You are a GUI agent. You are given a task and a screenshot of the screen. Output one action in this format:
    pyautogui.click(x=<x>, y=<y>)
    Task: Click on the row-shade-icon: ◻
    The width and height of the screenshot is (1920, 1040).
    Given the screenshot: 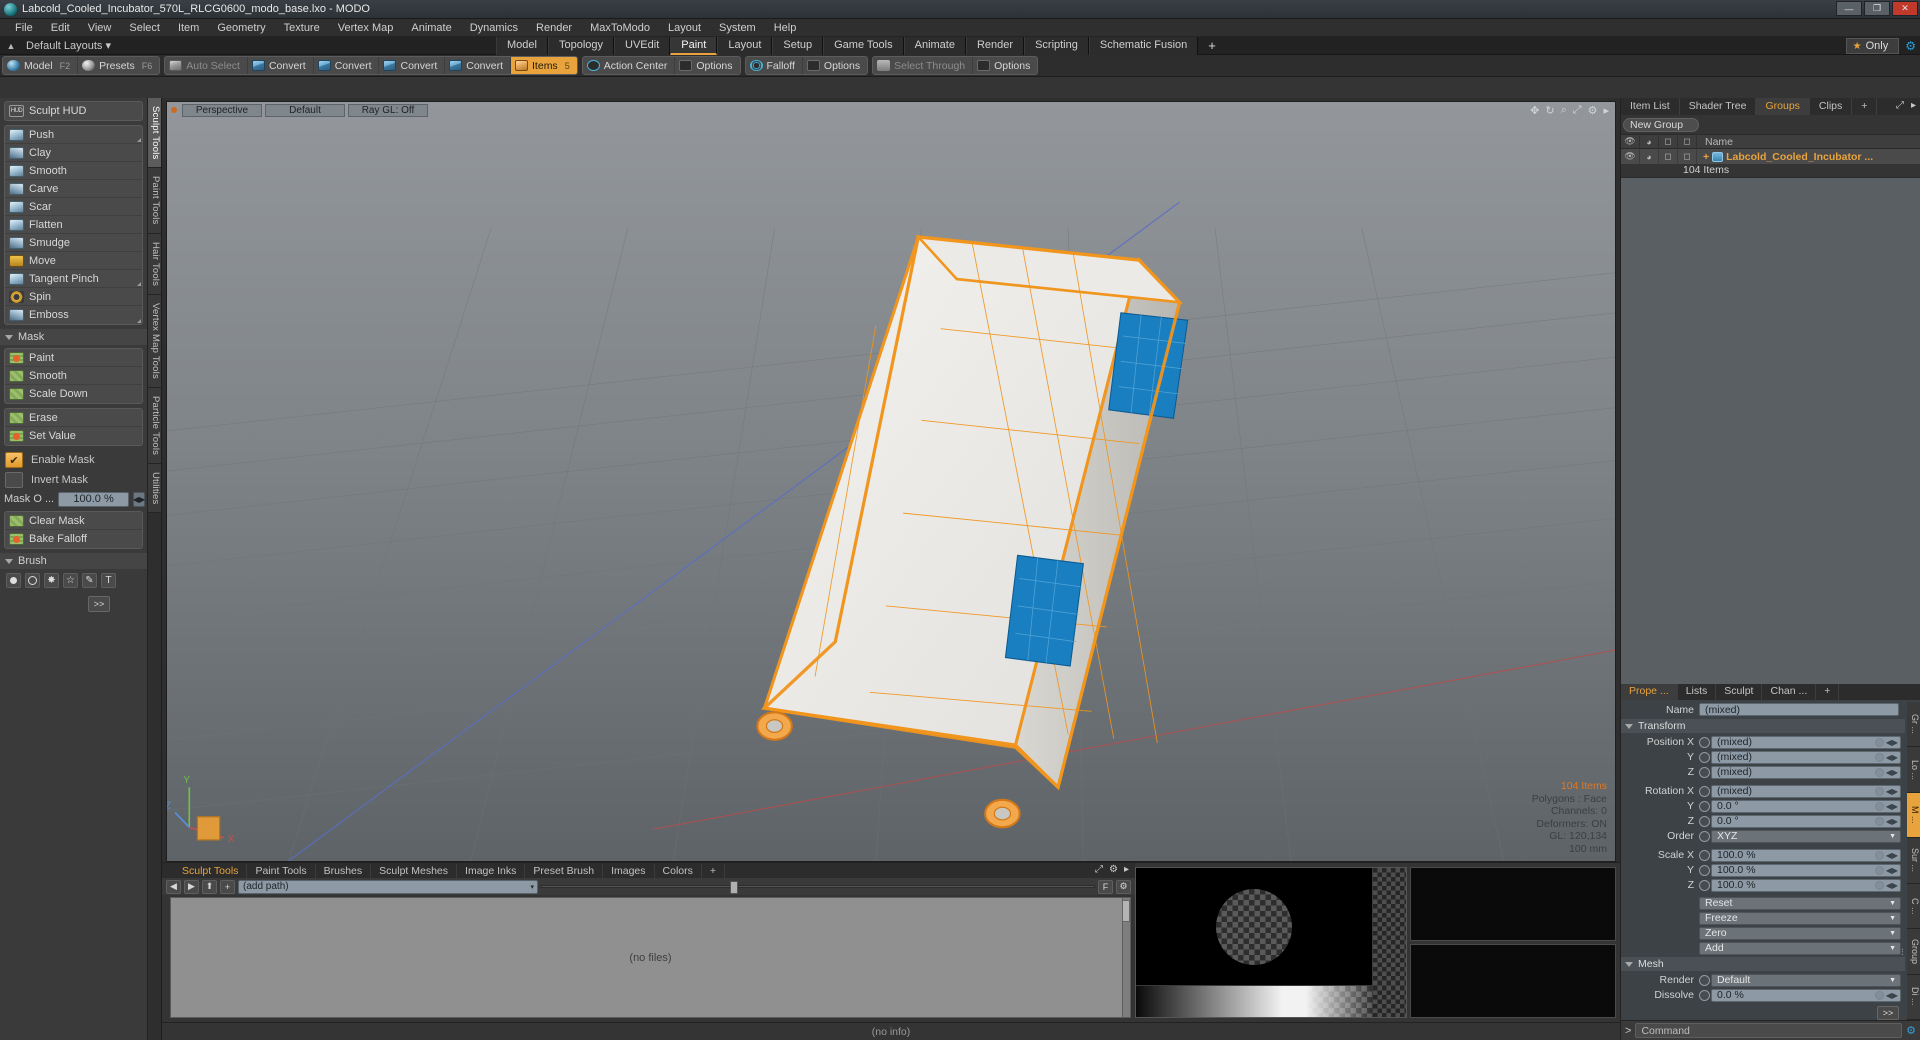 What is the action you would take?
    pyautogui.click(x=1687, y=156)
    